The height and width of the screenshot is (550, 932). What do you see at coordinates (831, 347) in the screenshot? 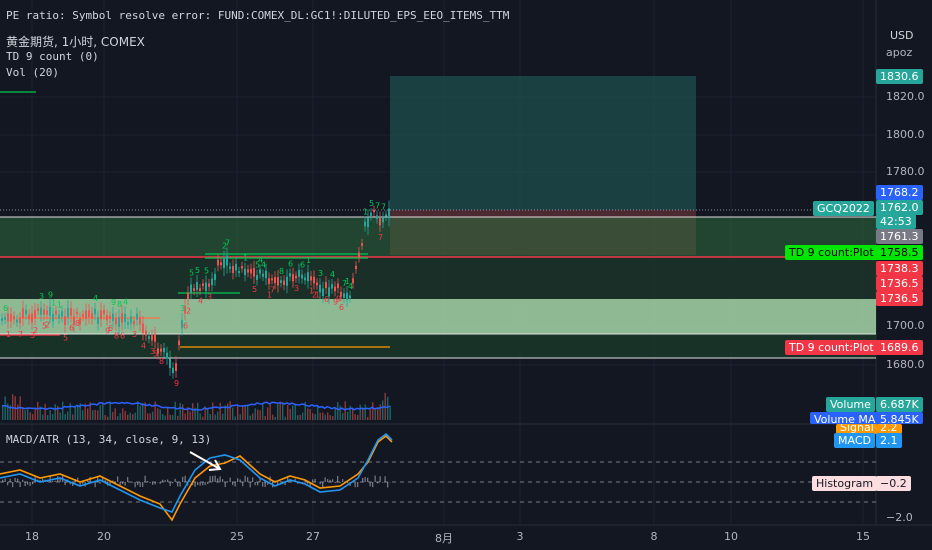
I see `td-red-plot-label: TD 9 count:Plot` at bounding box center [831, 347].